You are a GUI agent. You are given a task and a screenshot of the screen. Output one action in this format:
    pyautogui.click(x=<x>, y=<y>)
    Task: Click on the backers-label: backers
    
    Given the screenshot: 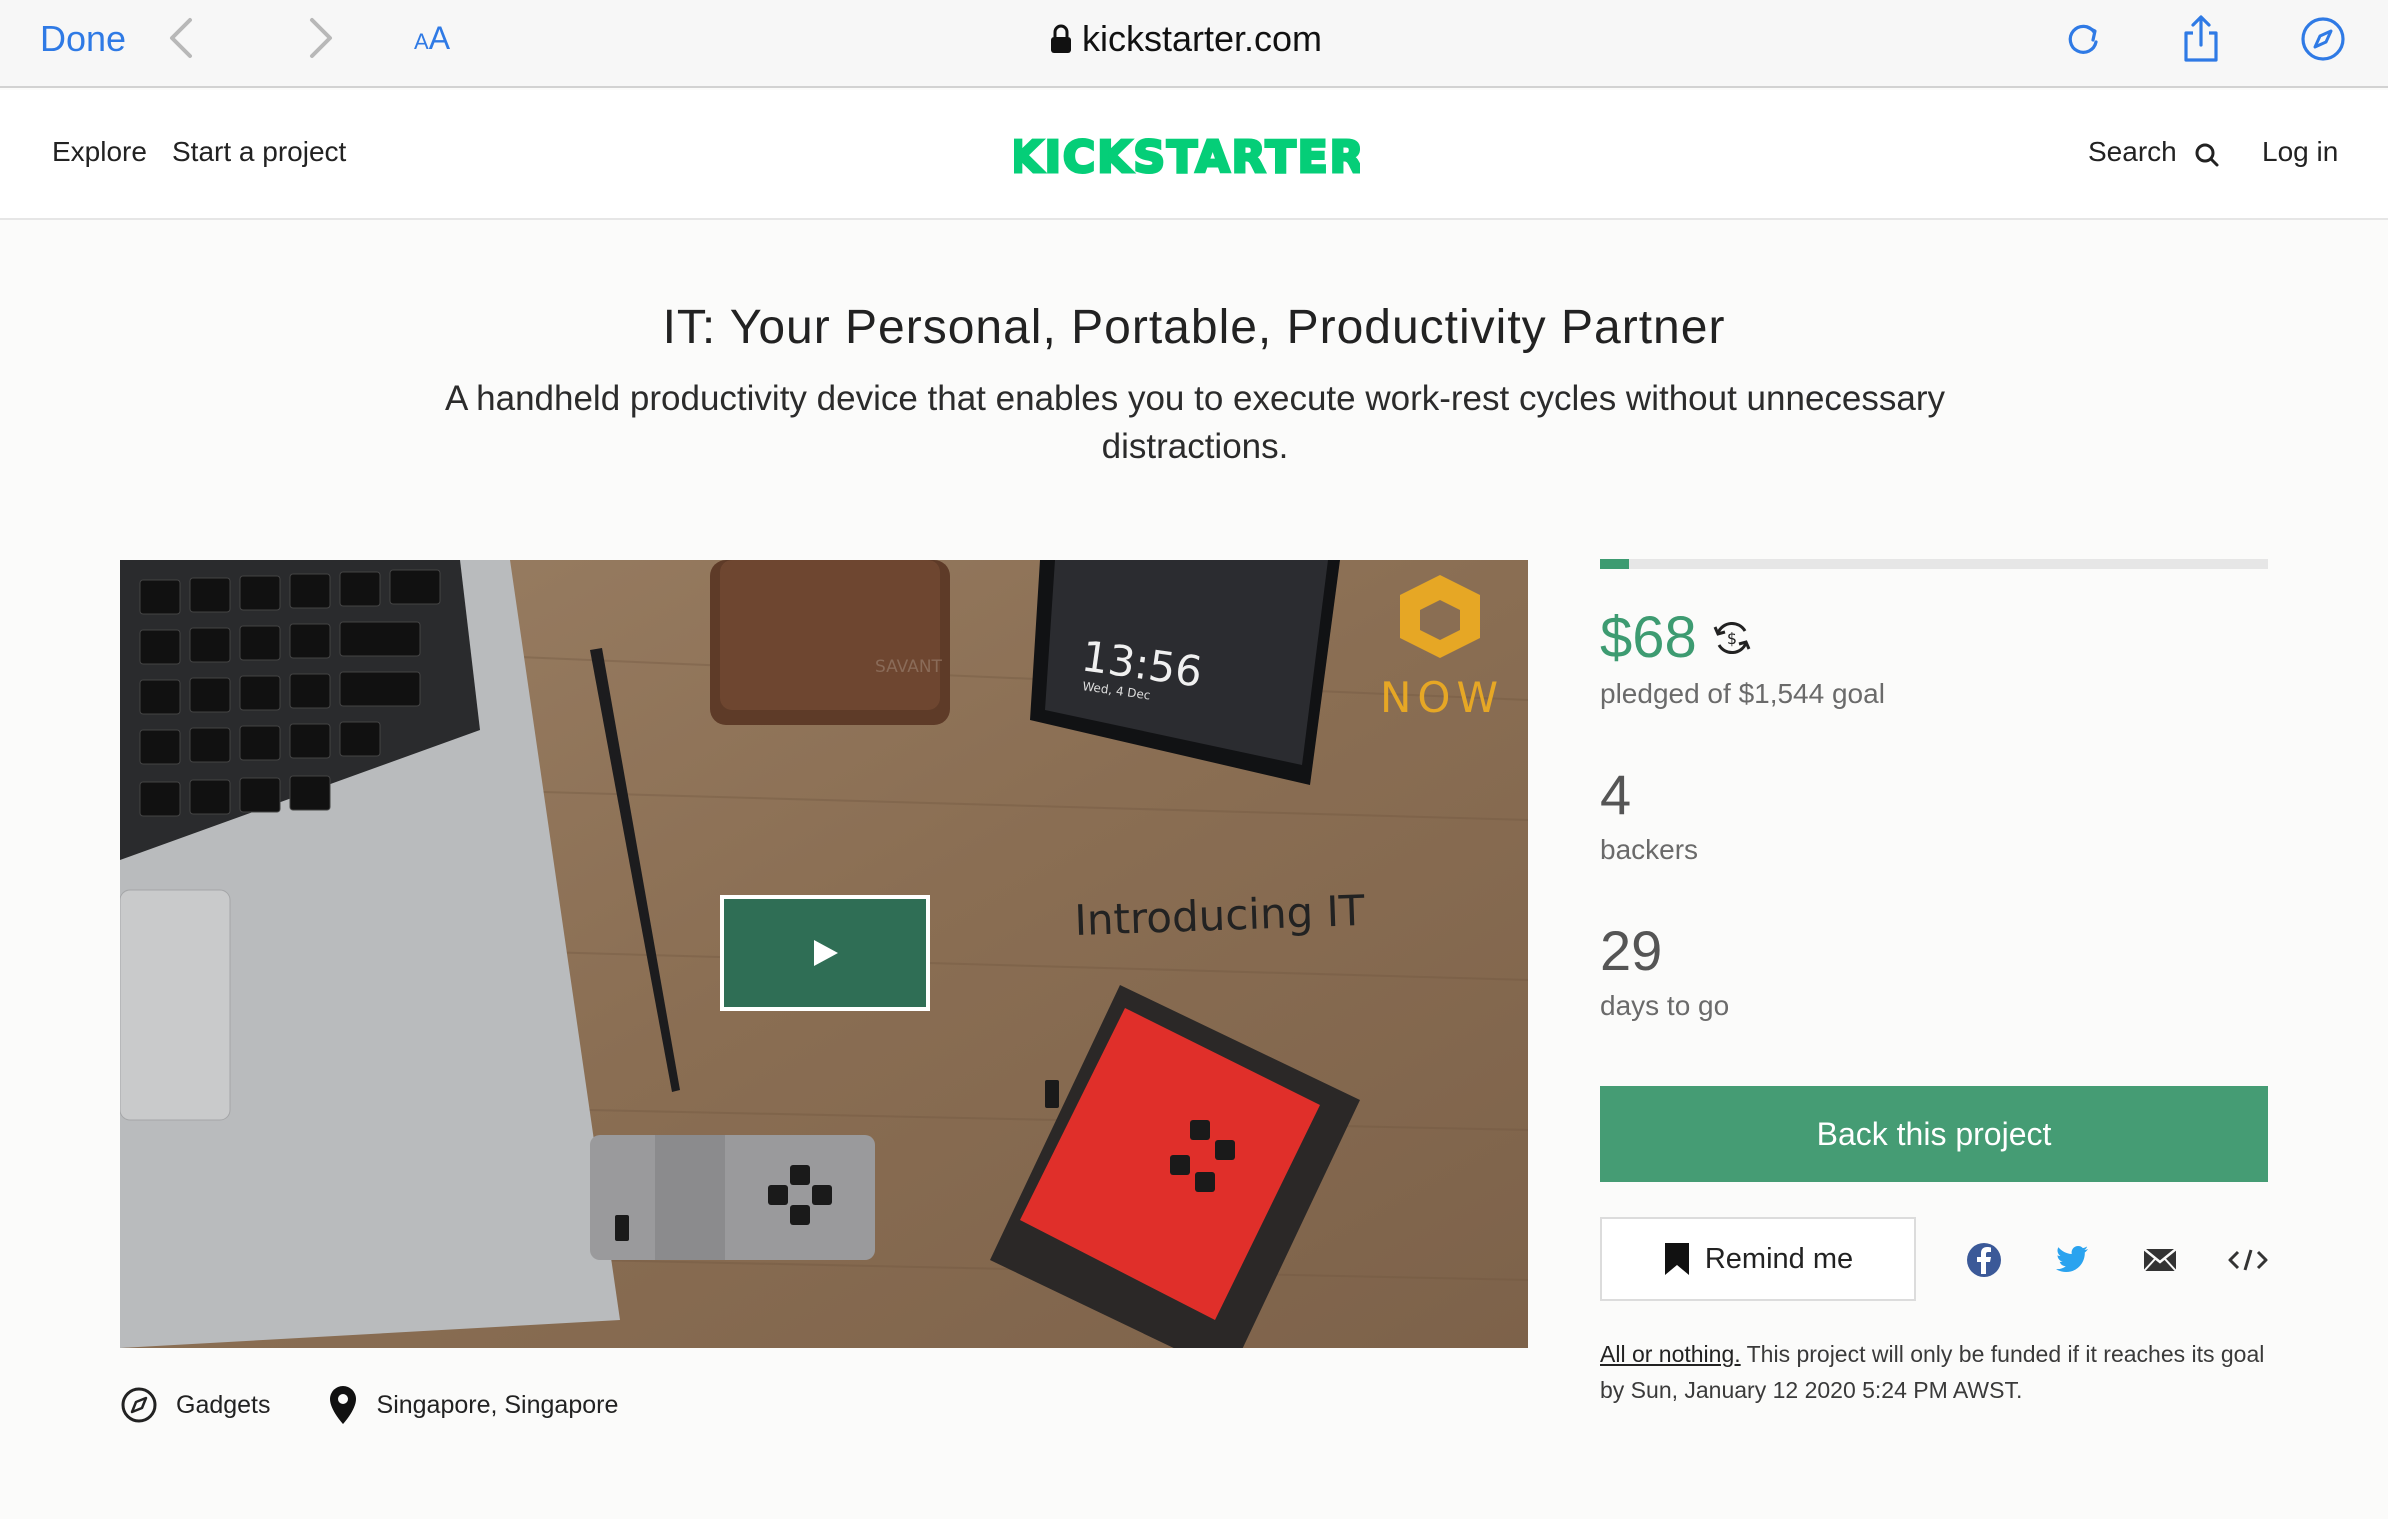 What is the action you would take?
    pyautogui.click(x=1649, y=849)
    